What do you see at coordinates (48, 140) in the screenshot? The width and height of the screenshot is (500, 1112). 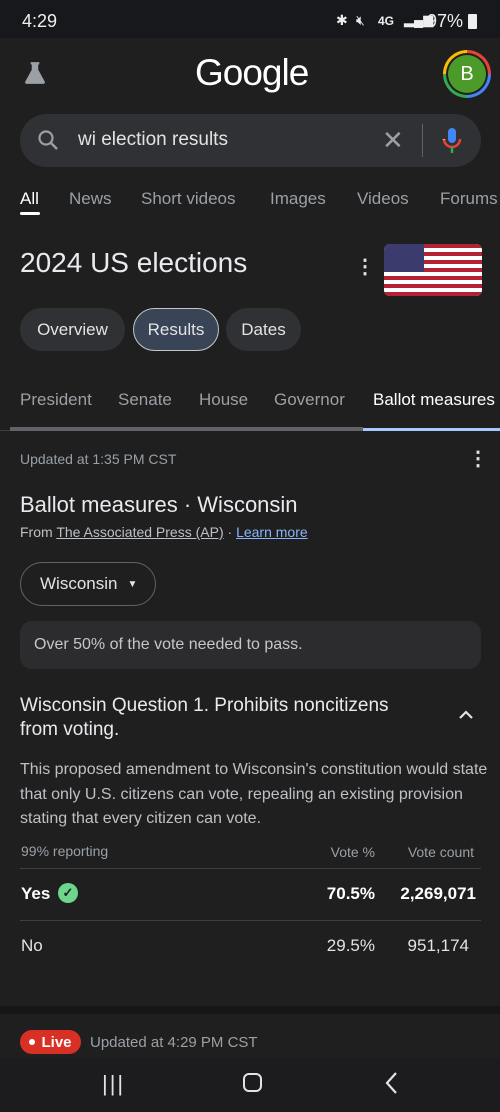 I see `search-icon` at bounding box center [48, 140].